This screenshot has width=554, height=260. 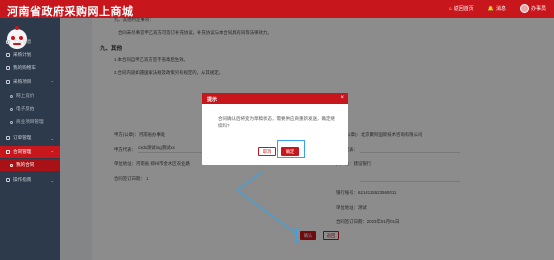 I want to click on close-icon: ×, so click(x=342, y=98).